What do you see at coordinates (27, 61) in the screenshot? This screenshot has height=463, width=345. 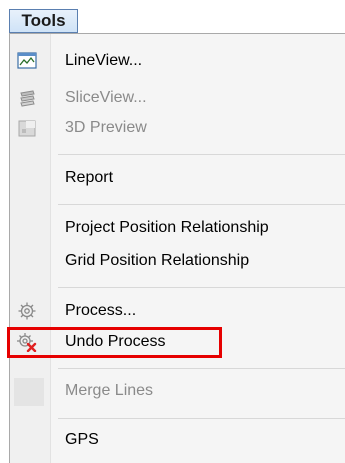 I see `lineview-icon` at bounding box center [27, 61].